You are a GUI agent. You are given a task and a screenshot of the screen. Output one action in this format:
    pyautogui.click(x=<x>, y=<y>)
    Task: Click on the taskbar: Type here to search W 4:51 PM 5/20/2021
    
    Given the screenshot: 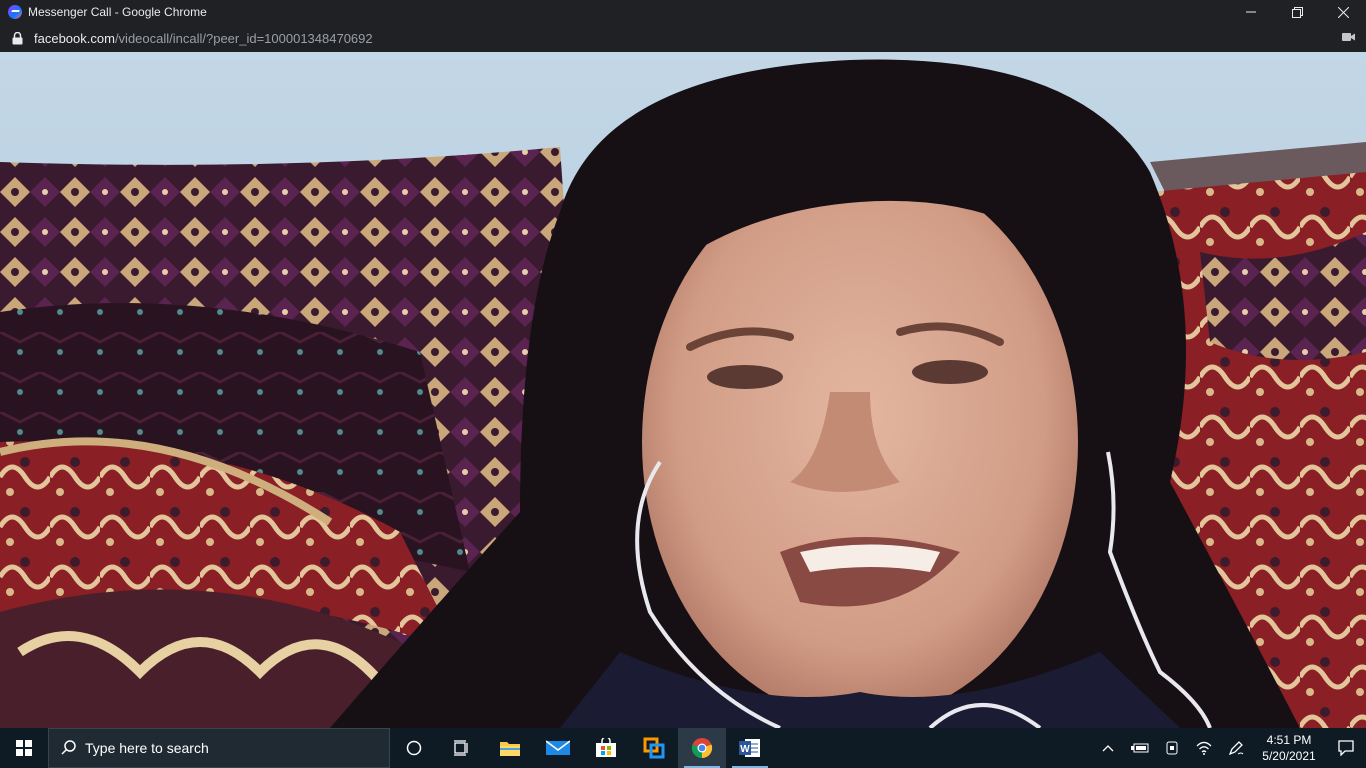 What is the action you would take?
    pyautogui.click(x=683, y=748)
    